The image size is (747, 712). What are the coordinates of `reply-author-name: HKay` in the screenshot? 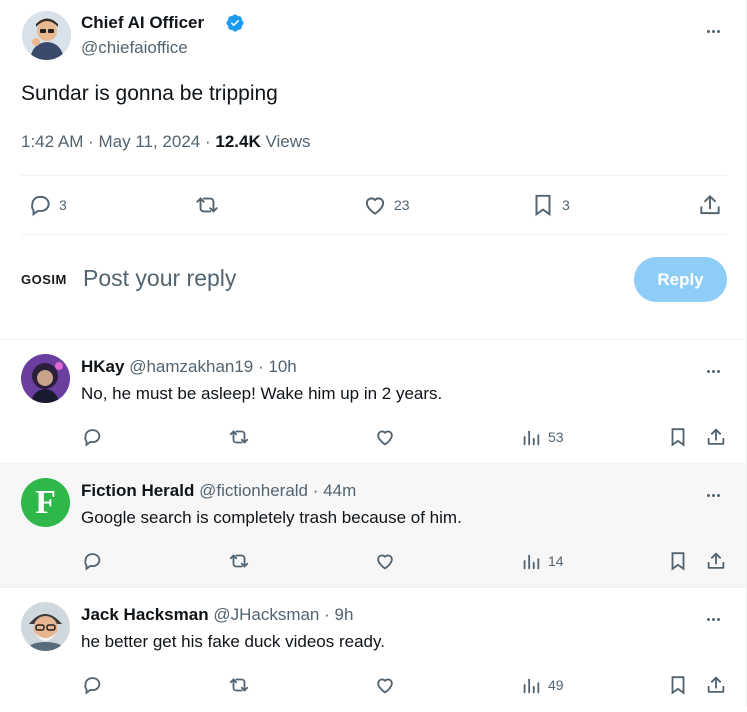 It's located at (102, 366).